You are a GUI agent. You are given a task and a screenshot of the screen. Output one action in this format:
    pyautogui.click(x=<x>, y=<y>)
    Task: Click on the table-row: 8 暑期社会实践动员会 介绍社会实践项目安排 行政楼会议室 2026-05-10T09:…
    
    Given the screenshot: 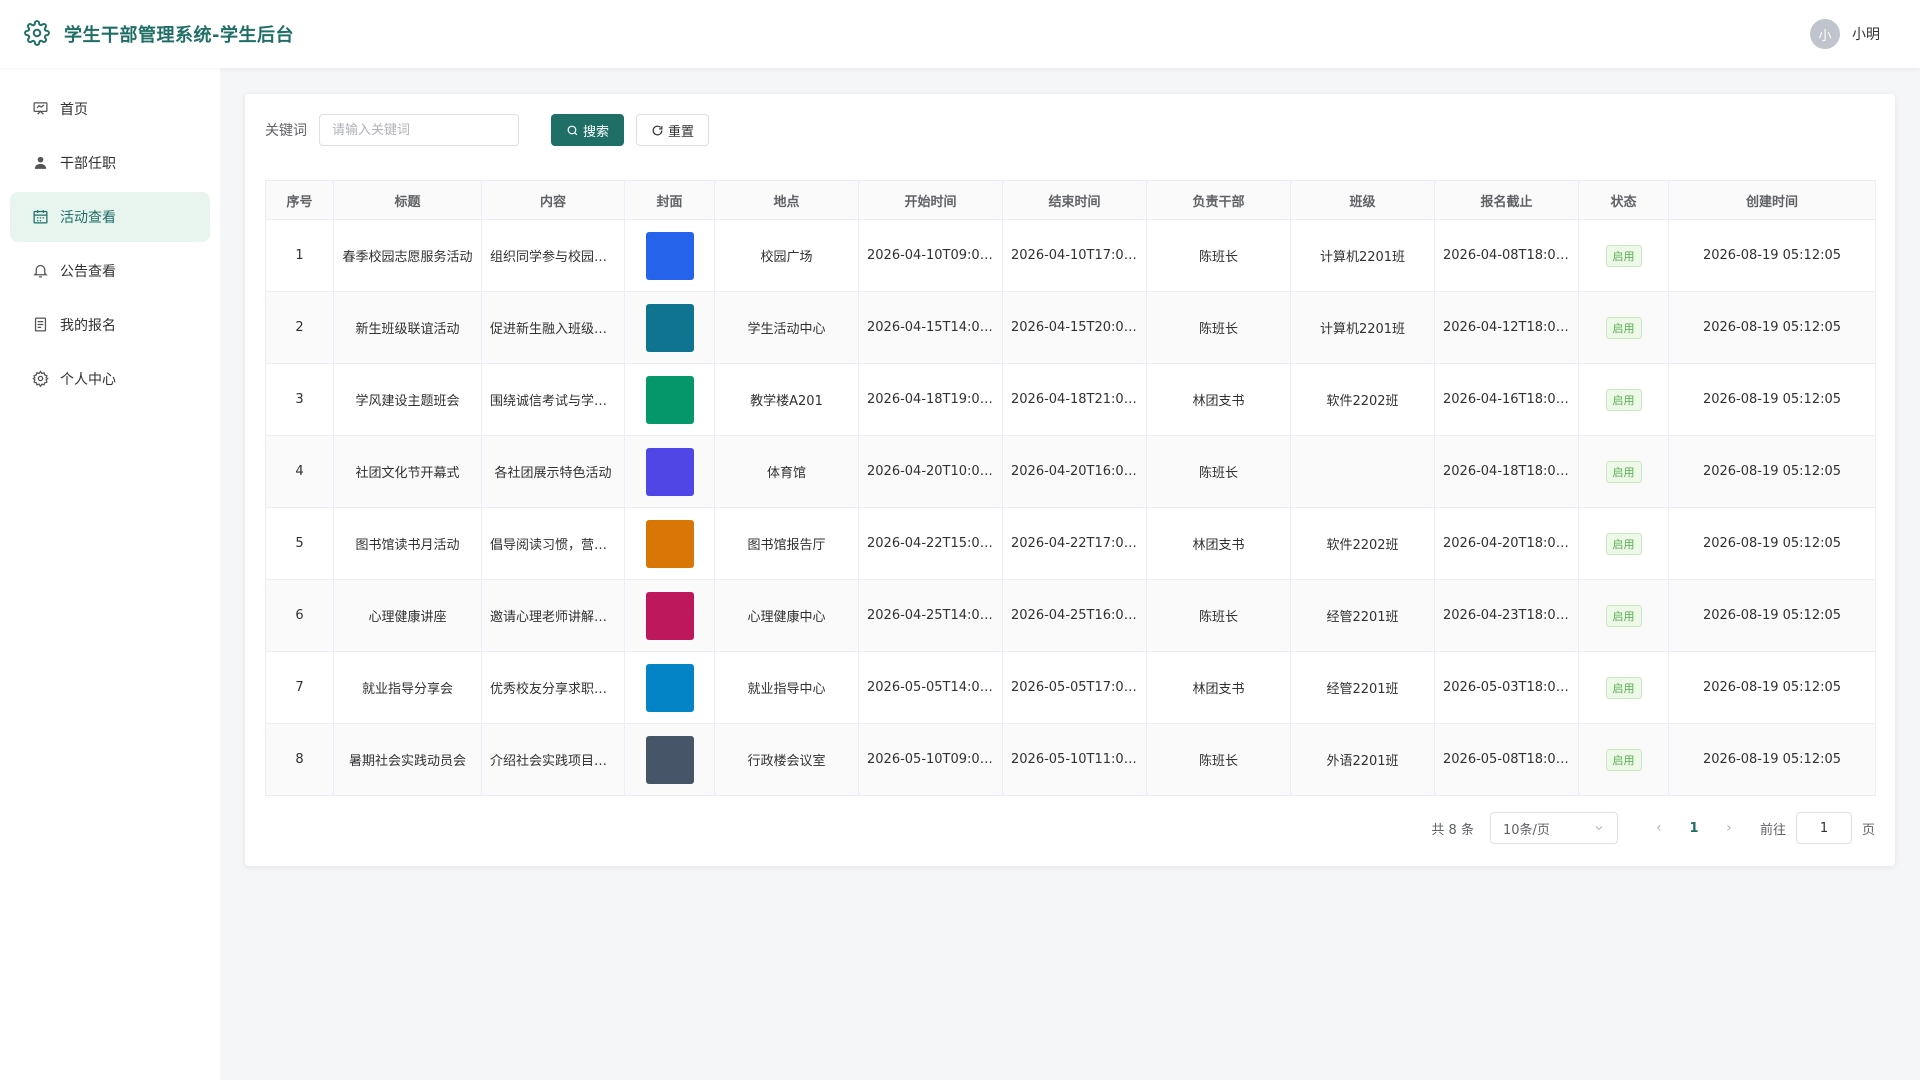 What is the action you would take?
    pyautogui.click(x=1070, y=759)
    